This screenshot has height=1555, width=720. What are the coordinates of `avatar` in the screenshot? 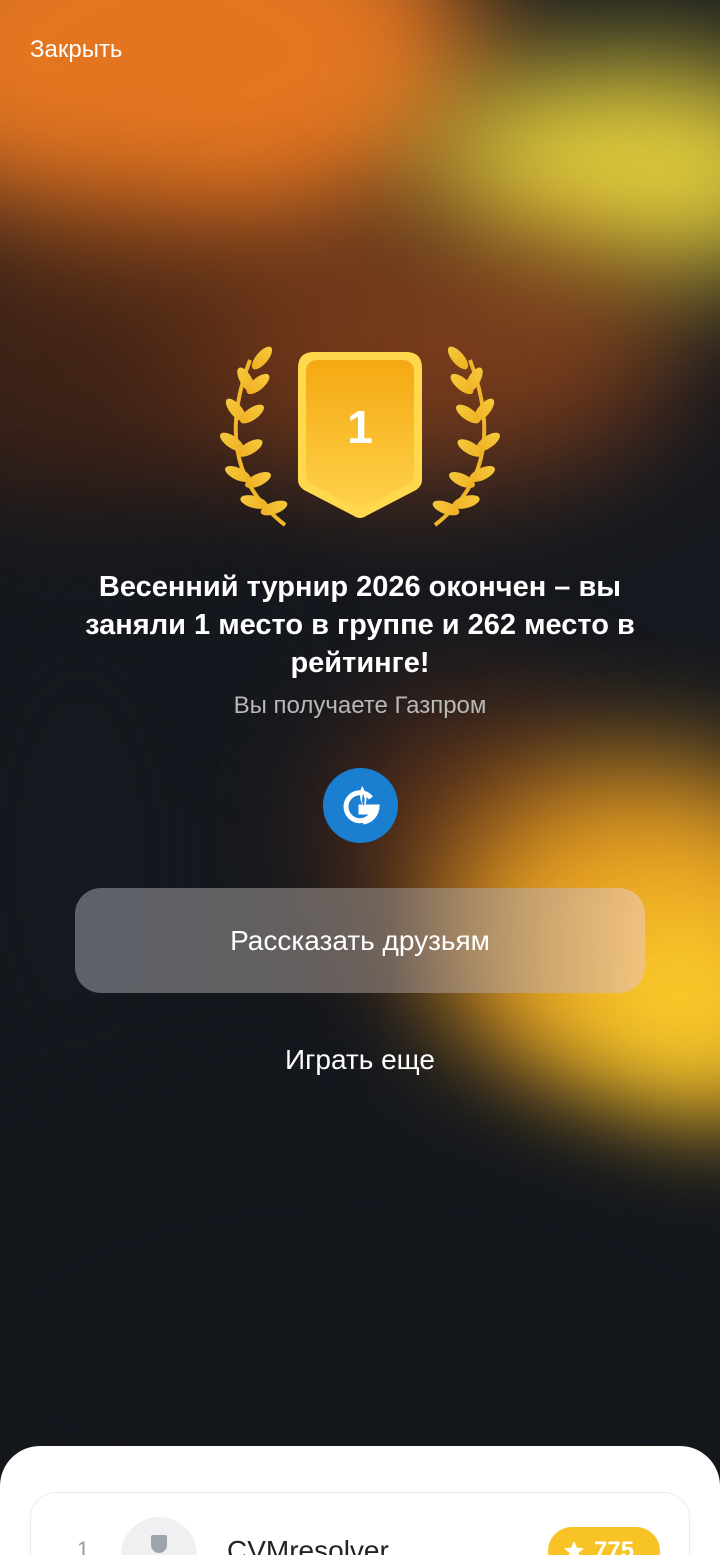 It's located at (159, 1536).